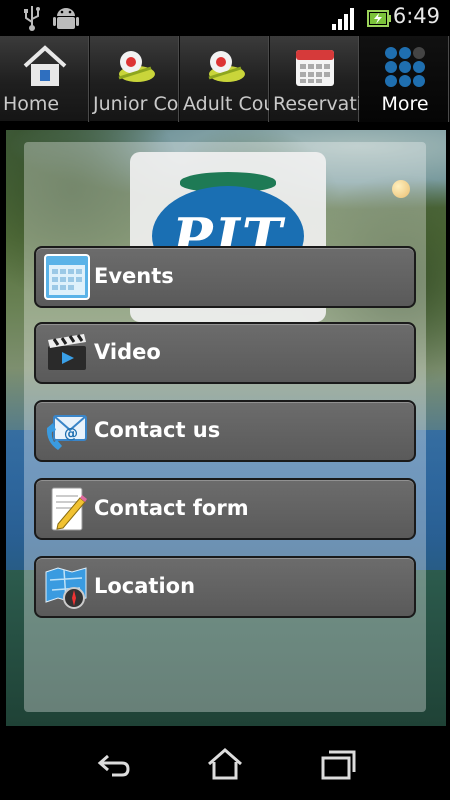 This screenshot has height=800, width=450. What do you see at coordinates (225, 18) in the screenshot?
I see `status-bar: 6:49` at bounding box center [225, 18].